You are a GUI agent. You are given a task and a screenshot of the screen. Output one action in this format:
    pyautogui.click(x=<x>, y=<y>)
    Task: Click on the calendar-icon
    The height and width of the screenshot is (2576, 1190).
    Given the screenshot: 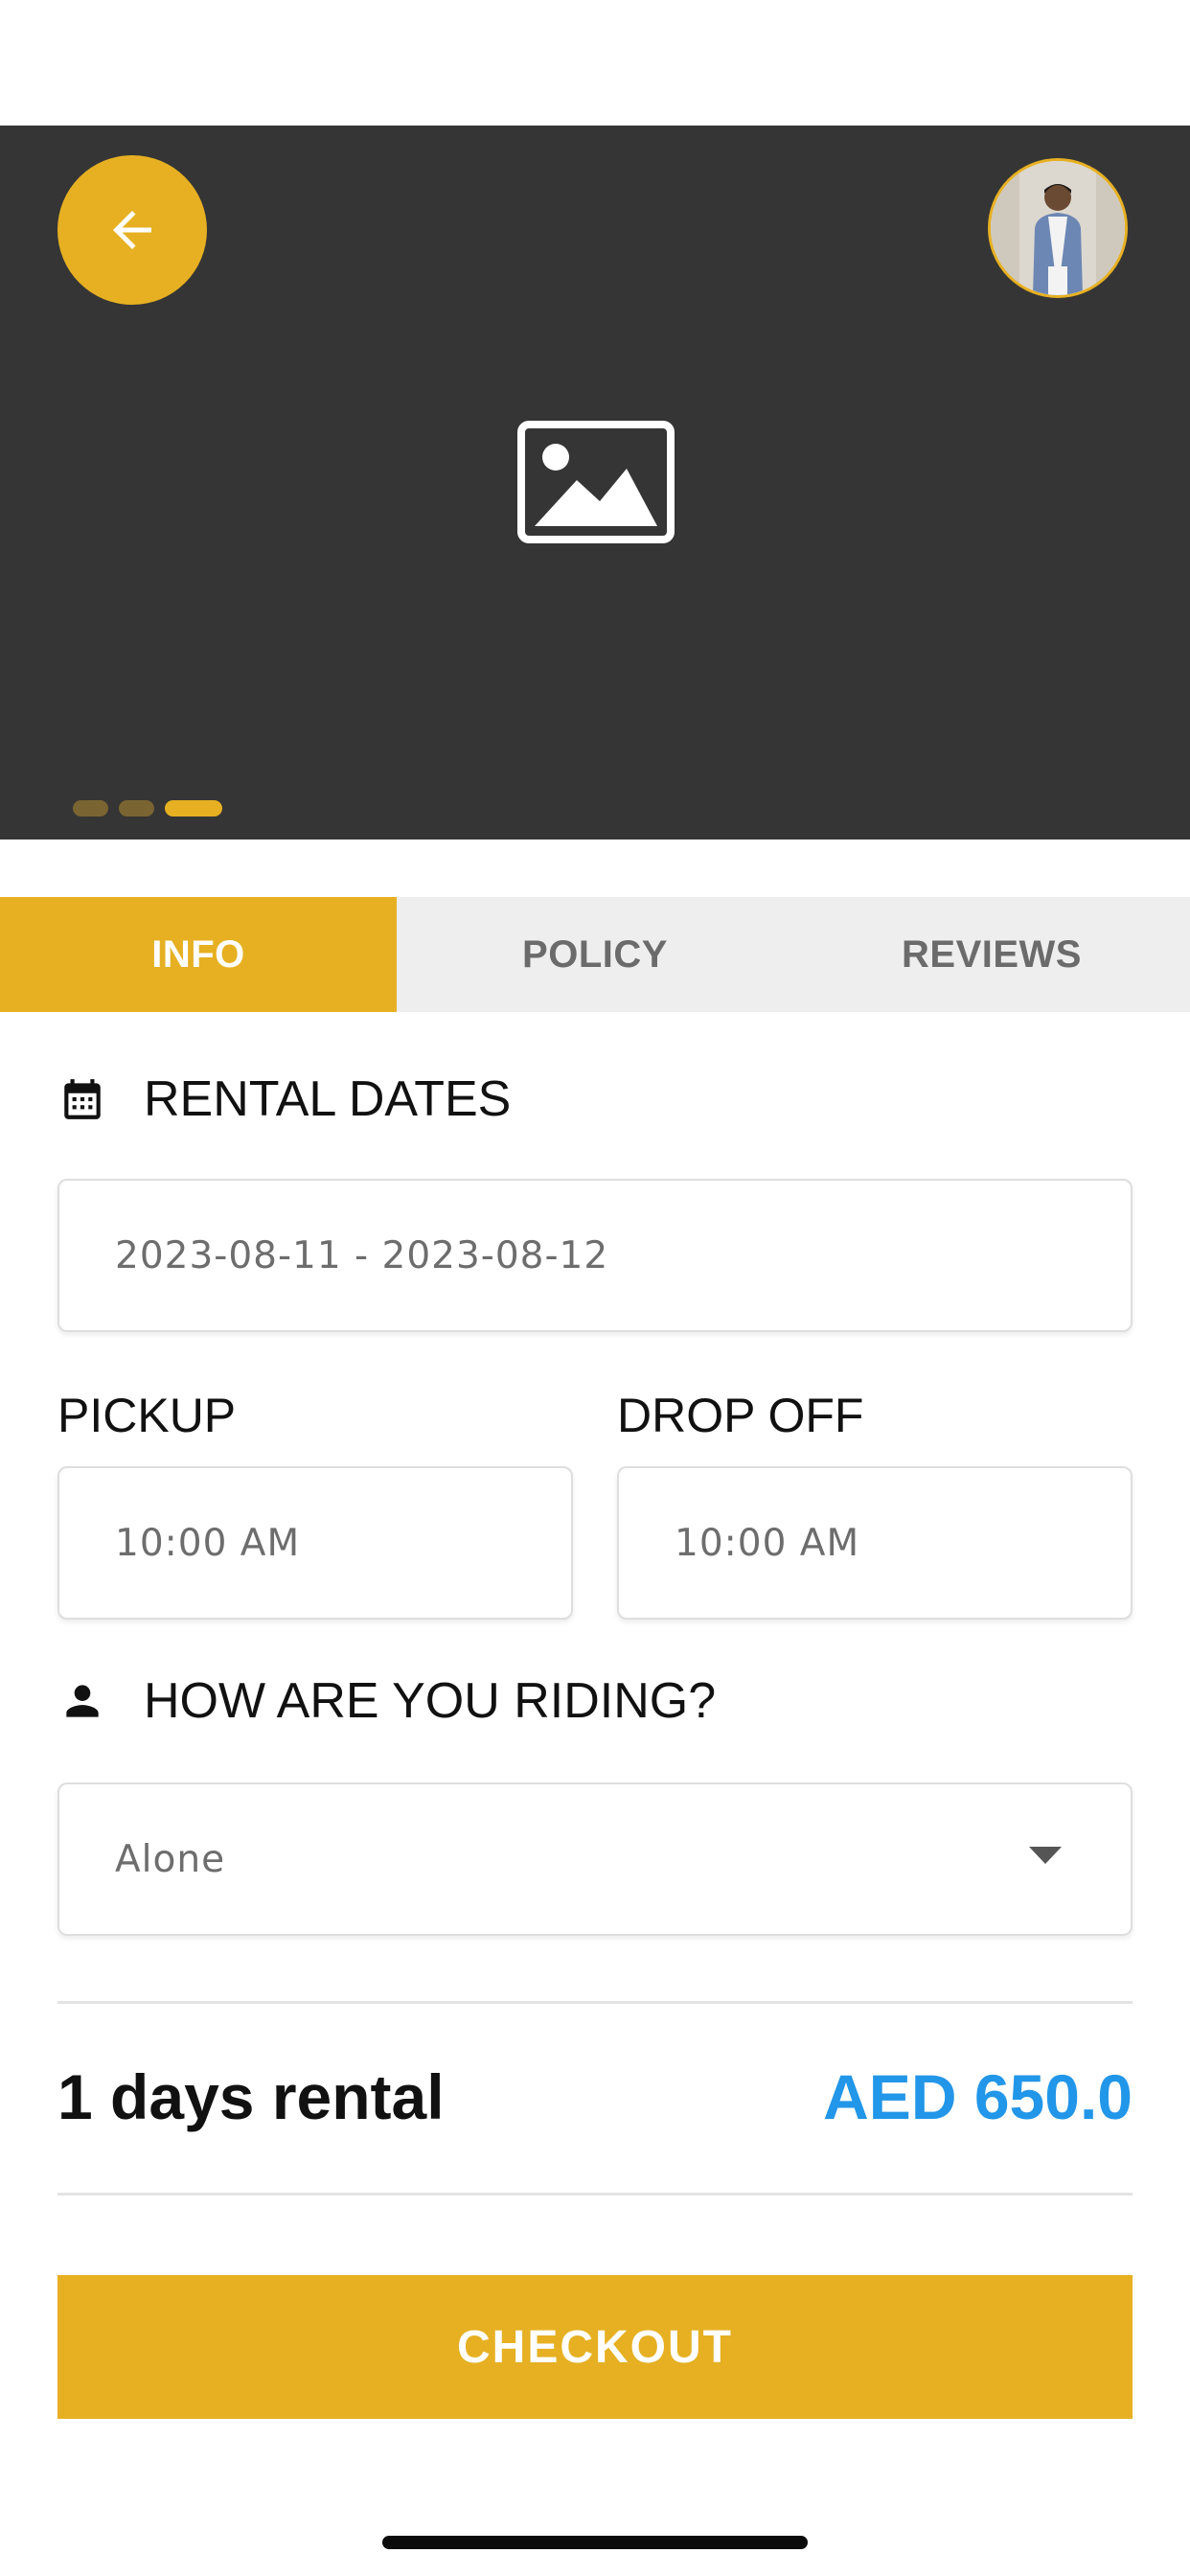 What is the action you would take?
    pyautogui.click(x=82, y=1099)
    